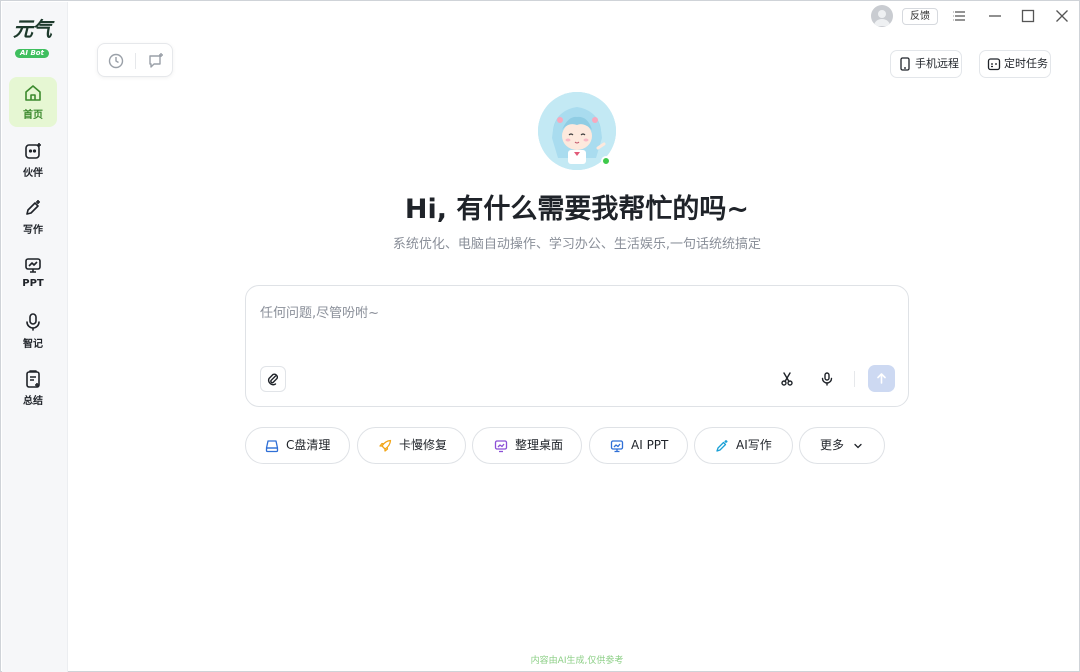 The width and height of the screenshot is (1080, 672). Describe the element at coordinates (787, 379) in the screenshot. I see `scissors-icon` at that location.